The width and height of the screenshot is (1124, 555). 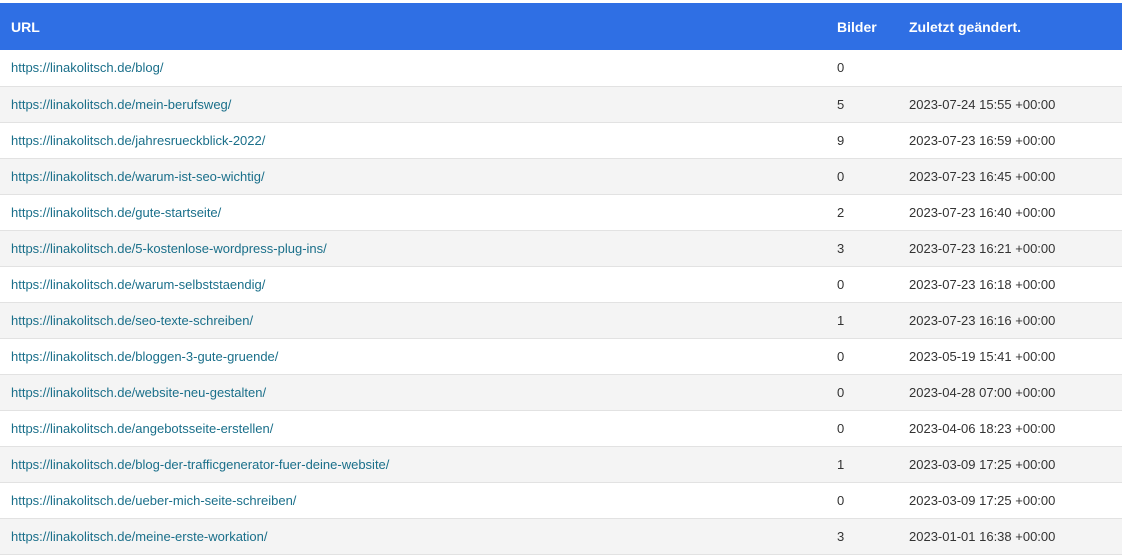 What do you see at coordinates (841, 140) in the screenshot?
I see `cell-images-count: 9` at bounding box center [841, 140].